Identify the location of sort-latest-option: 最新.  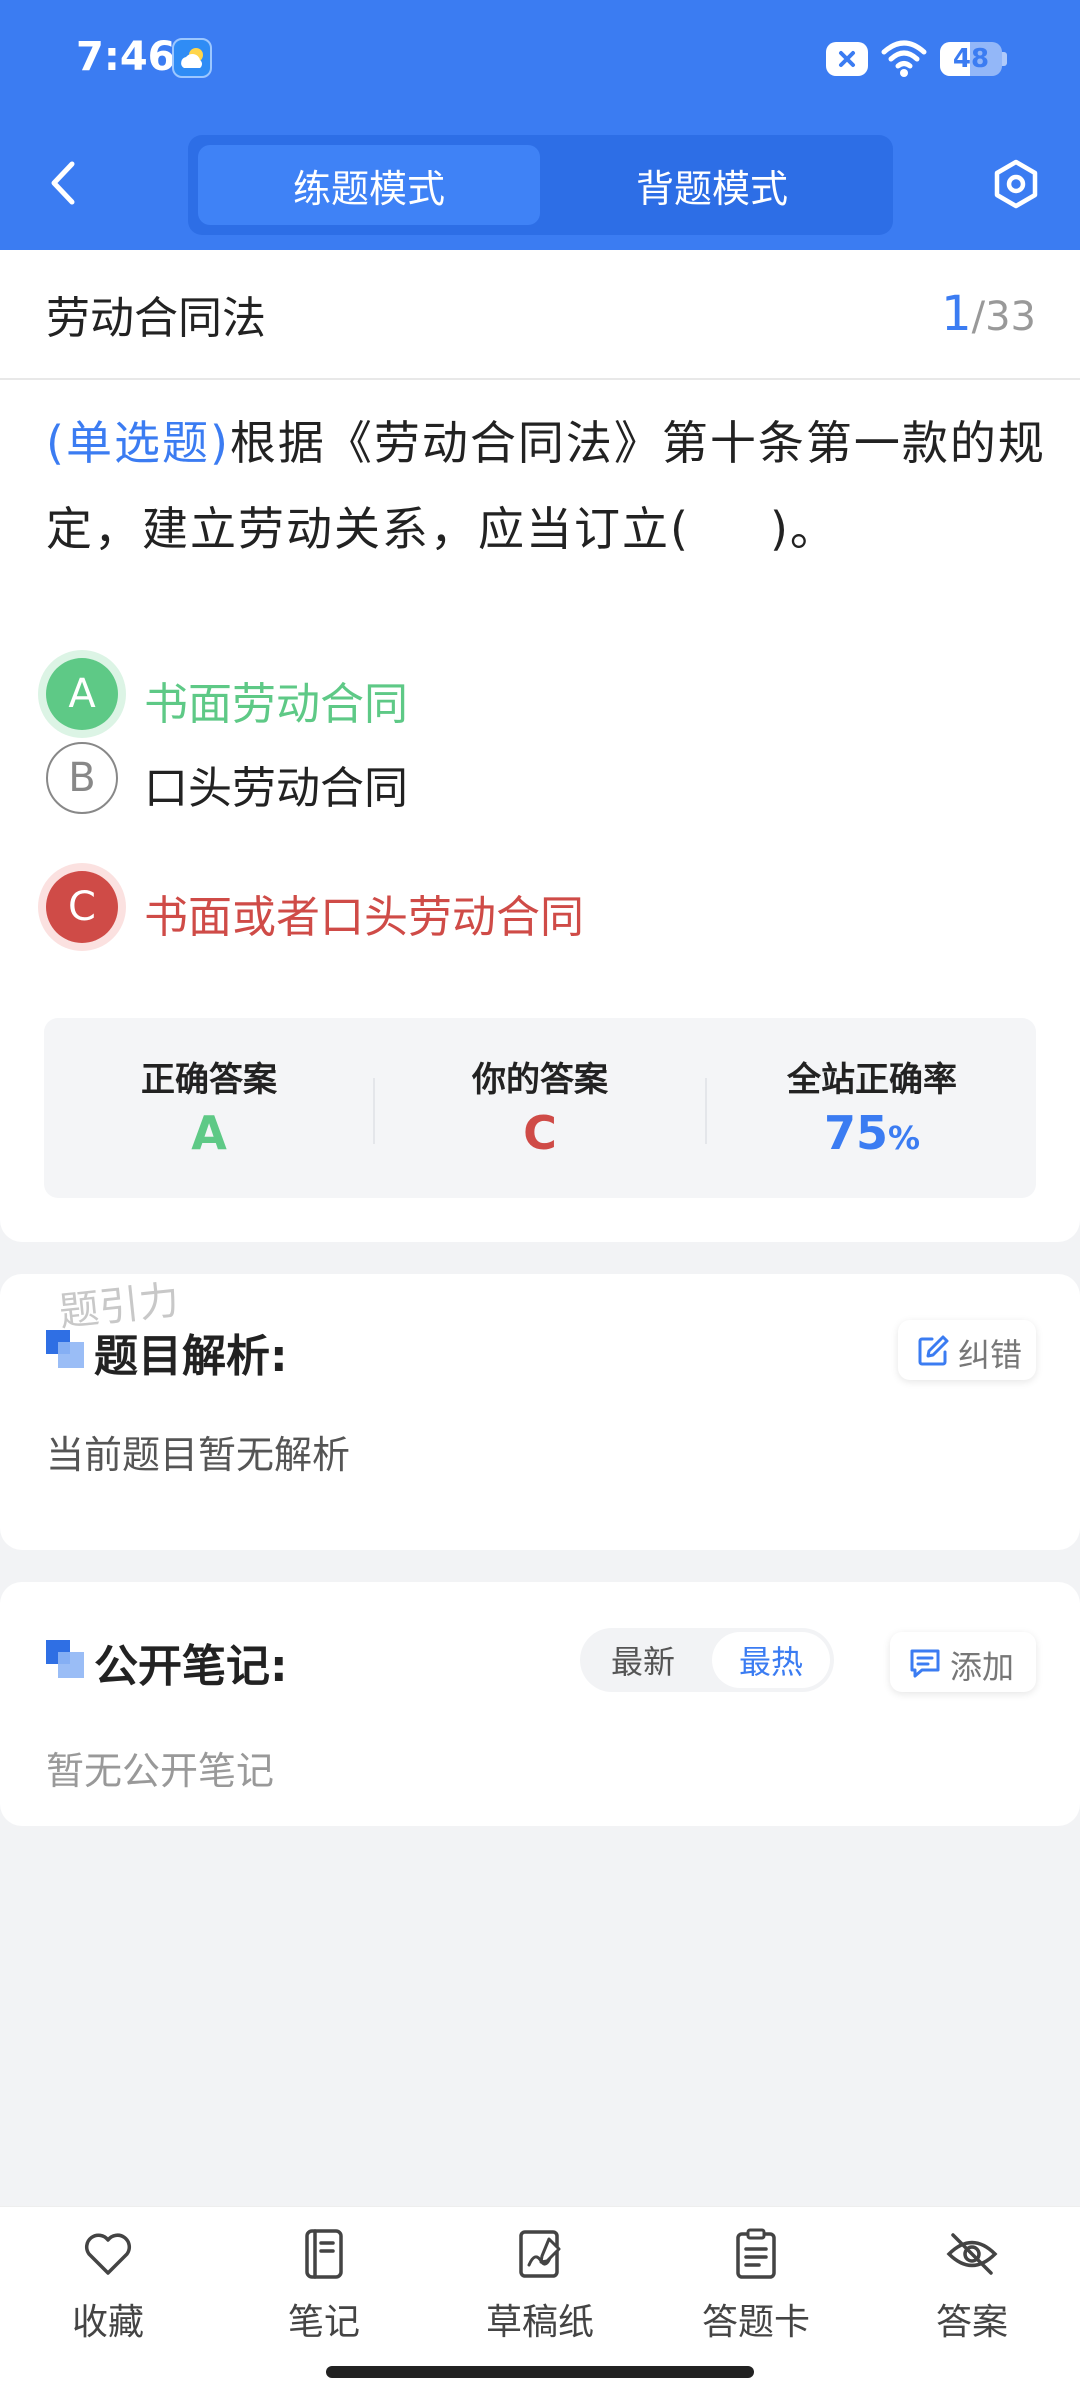
(643, 1660).